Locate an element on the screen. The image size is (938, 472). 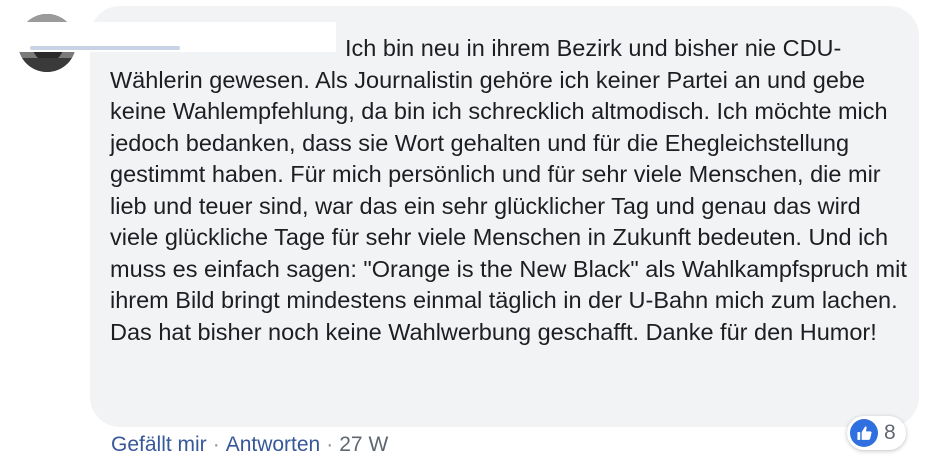
reaction-summary: 8 is located at coordinates (876, 433).